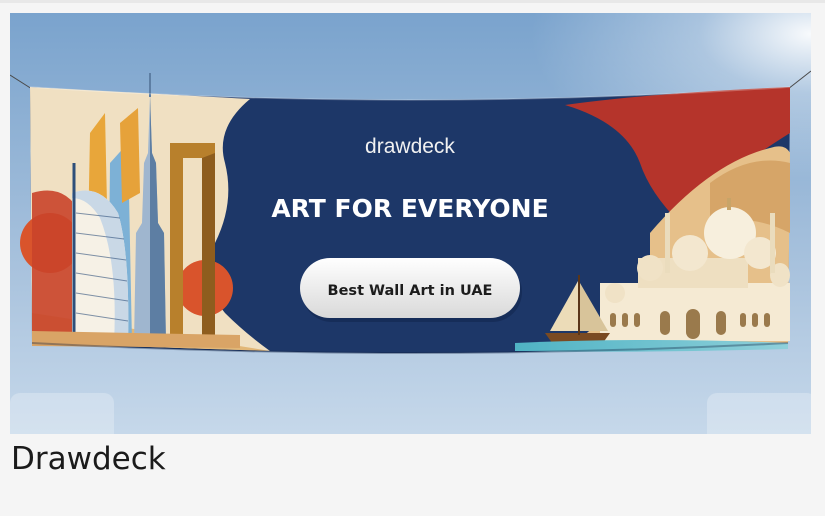 The width and height of the screenshot is (825, 516). I want to click on headline-text: ART FOR EVERYONE, so click(409, 208).